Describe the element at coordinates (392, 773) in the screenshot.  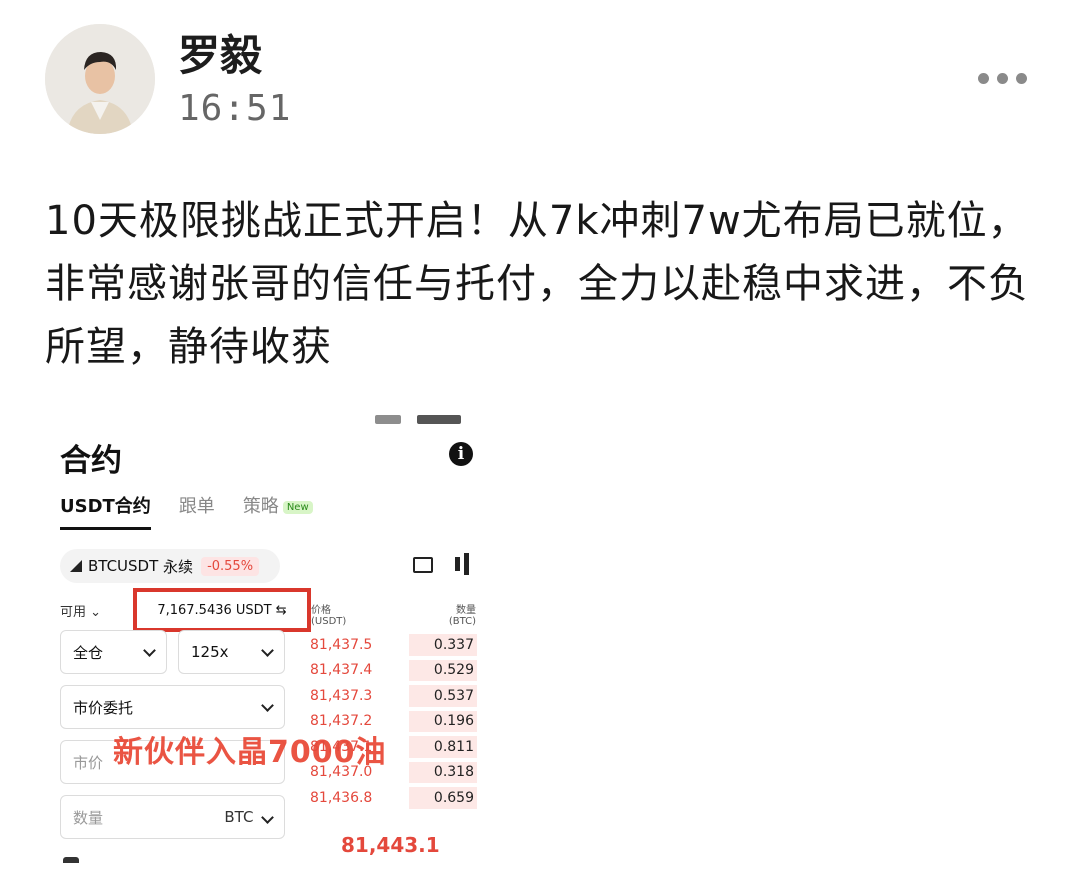
I see `orderbook-row: 81,437.0 0.318` at that location.